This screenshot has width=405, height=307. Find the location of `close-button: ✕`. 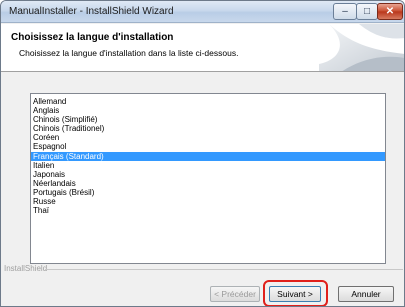

close-button: ✕ is located at coordinates (390, 11).